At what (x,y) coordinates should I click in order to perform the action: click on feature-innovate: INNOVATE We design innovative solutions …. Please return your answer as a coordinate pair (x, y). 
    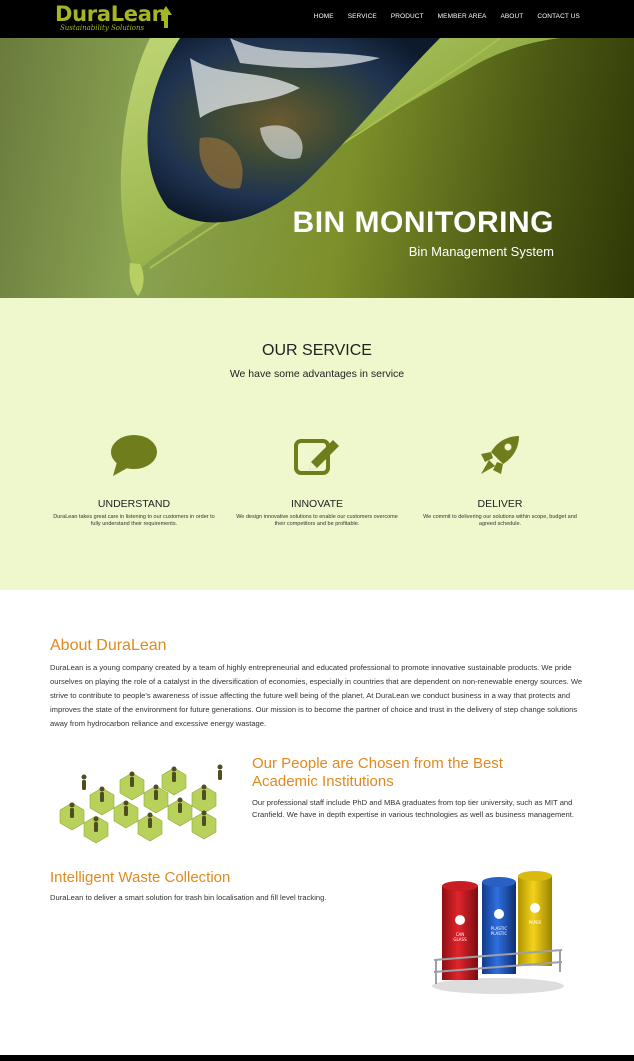
    Looking at the image, I should click on (317, 481).